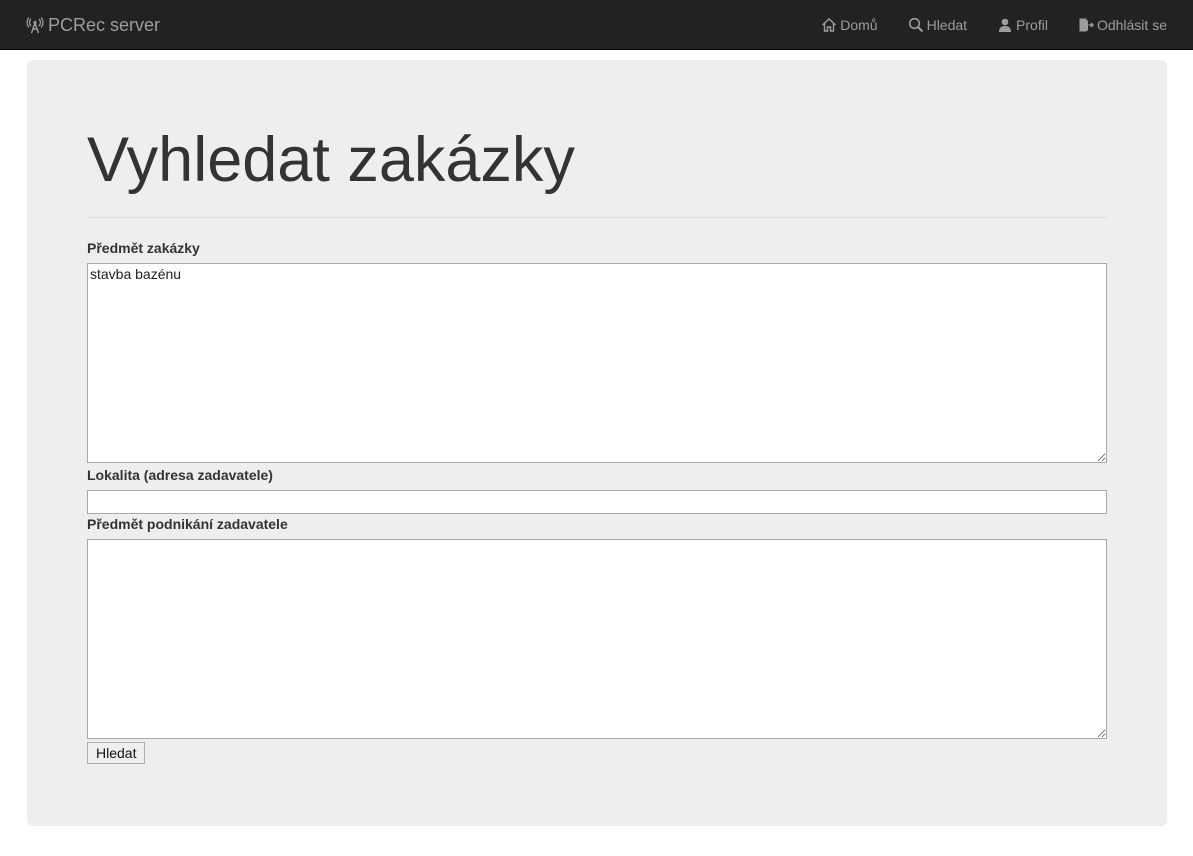  I want to click on nav-links: Domů Hledat Profil Odhlásit se, so click(986, 25).